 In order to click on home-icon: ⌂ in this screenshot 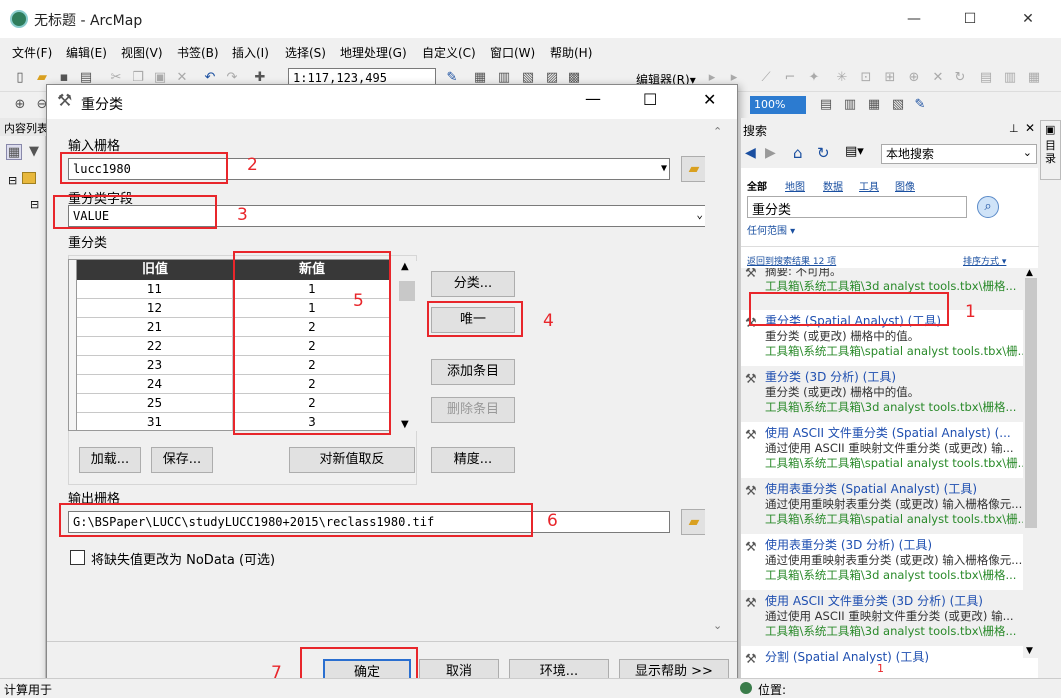, I will do `click(798, 153)`.